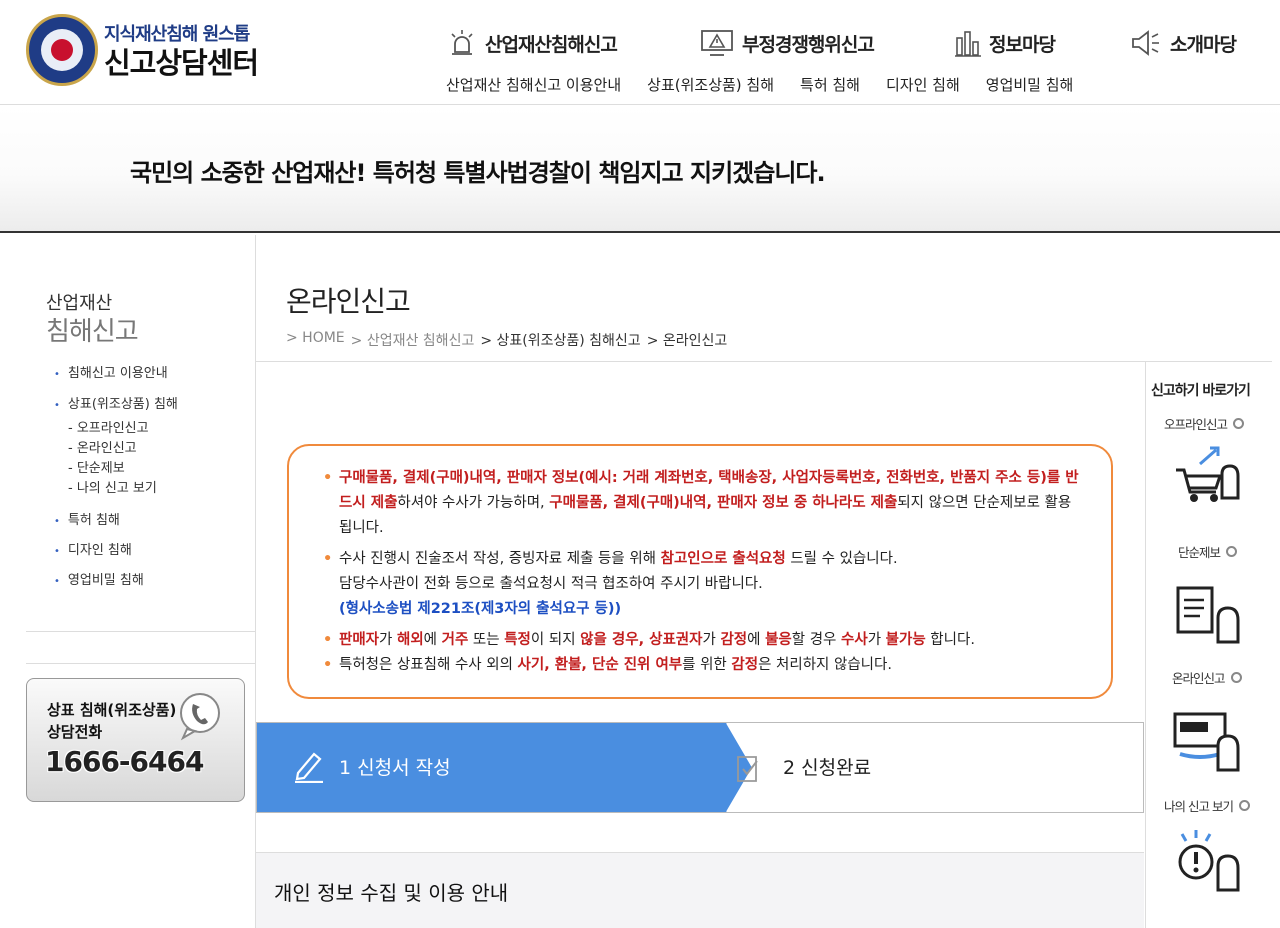  I want to click on gnb-label: 산업재산침해신고, so click(551, 44).